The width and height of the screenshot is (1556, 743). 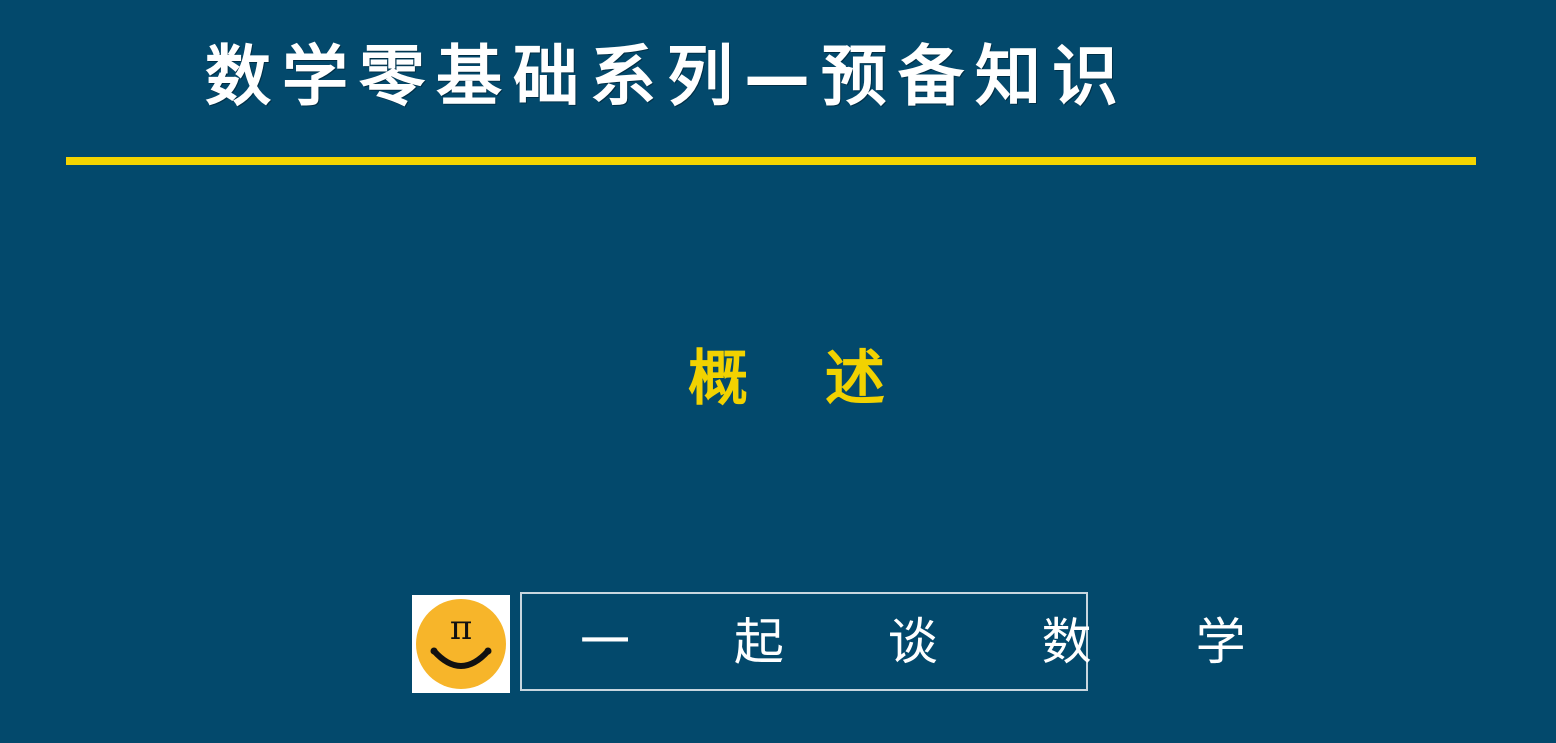 What do you see at coordinates (771, 161) in the screenshot?
I see `title-underline-divider` at bounding box center [771, 161].